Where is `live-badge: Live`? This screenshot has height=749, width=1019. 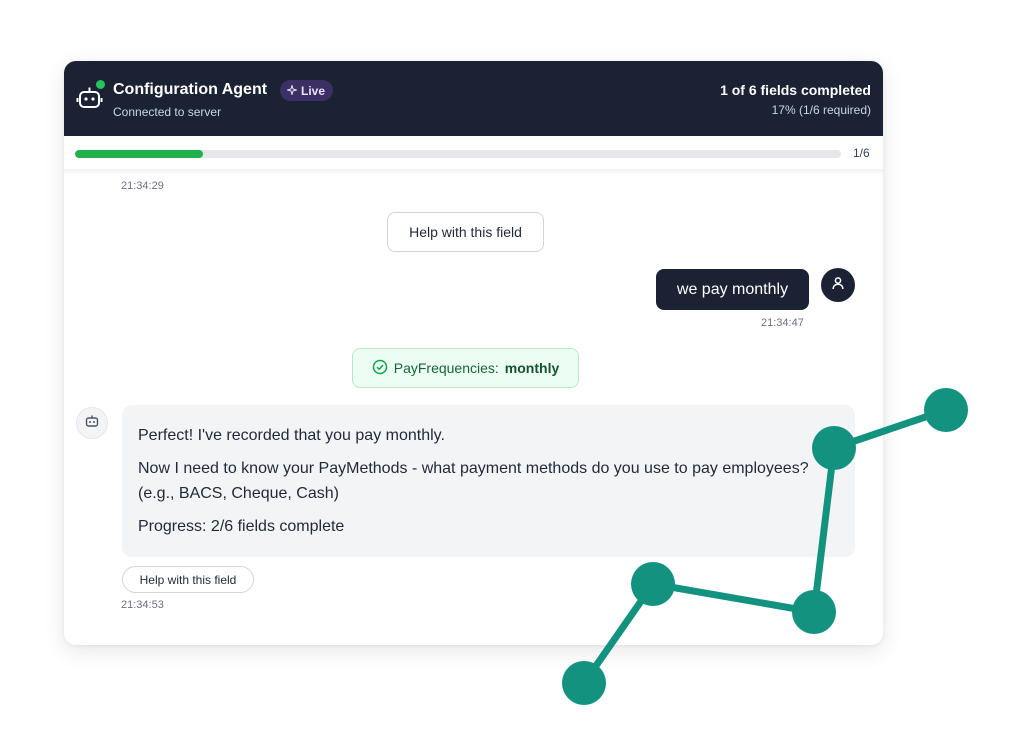 live-badge: Live is located at coordinates (307, 90).